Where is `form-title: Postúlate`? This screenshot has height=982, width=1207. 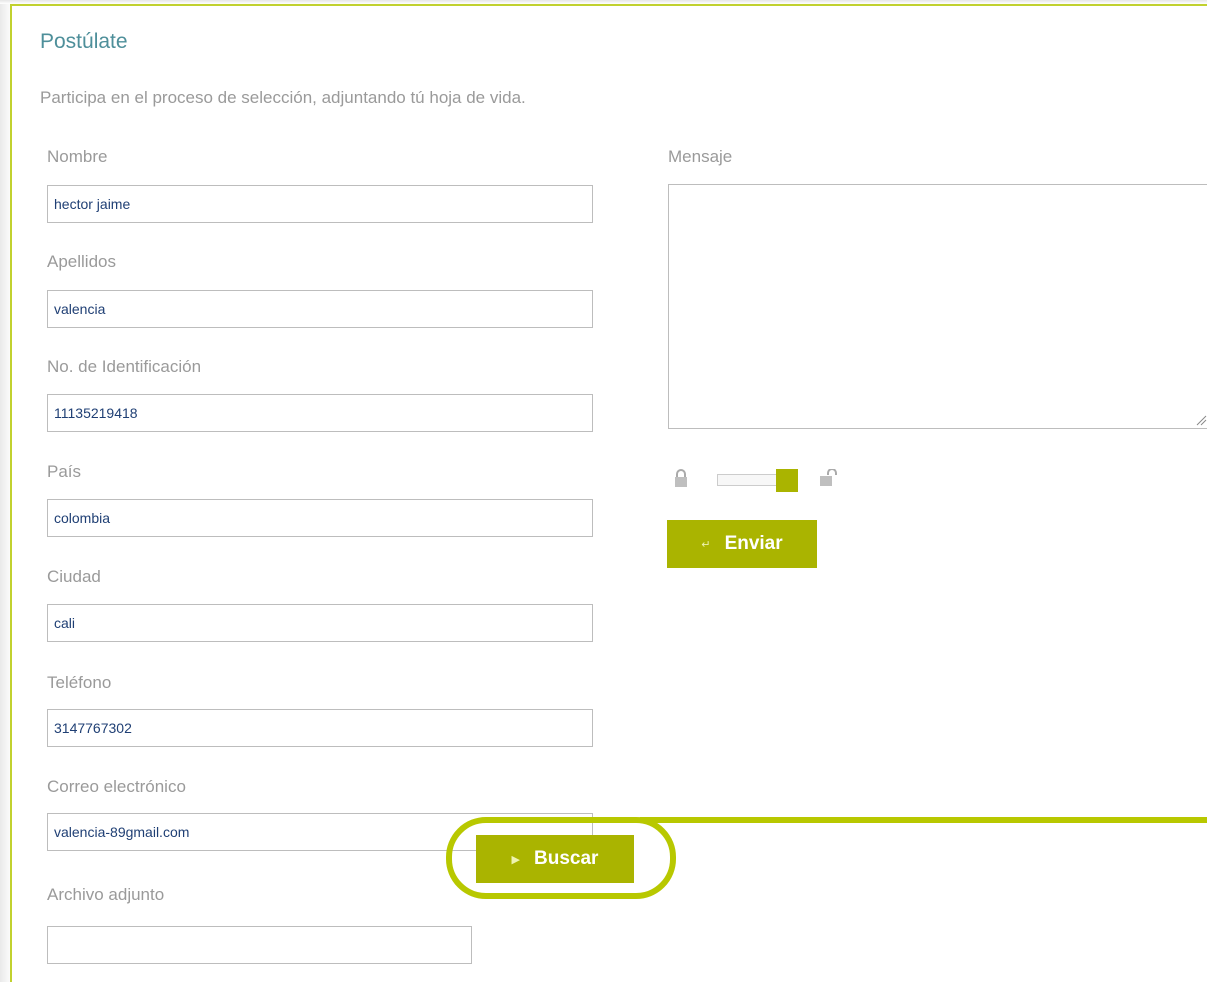 form-title: Postúlate is located at coordinates (84, 41).